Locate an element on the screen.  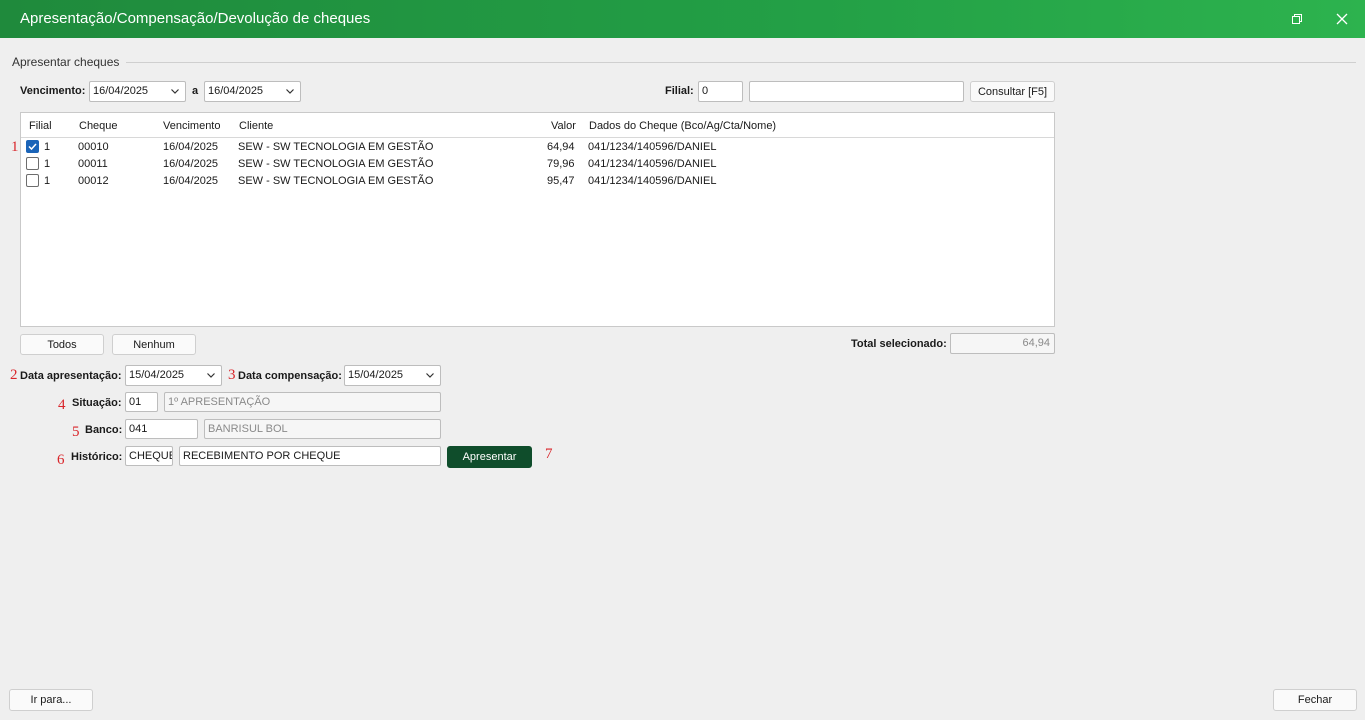
data-apresentacao-label: Data apresentação: is located at coordinates (71, 376).